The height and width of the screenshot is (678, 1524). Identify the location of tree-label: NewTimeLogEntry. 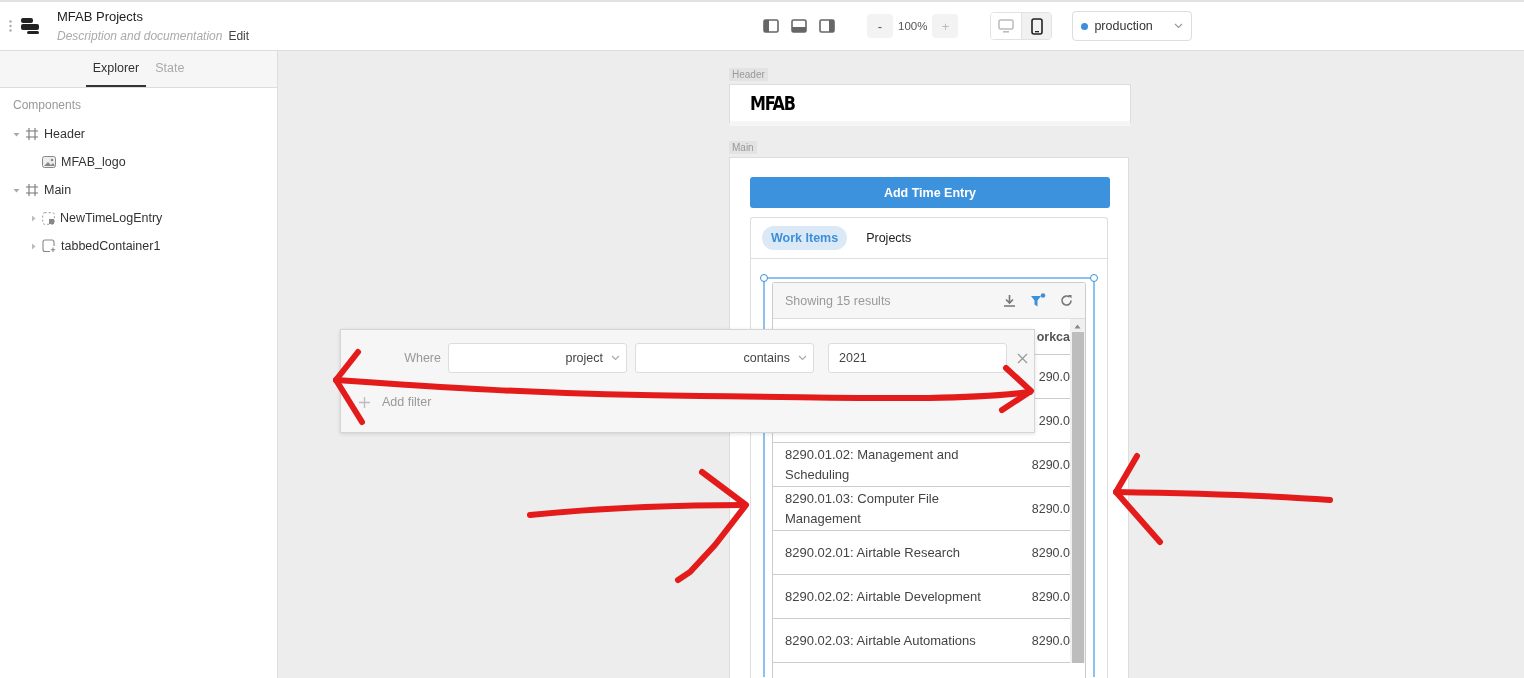
(111, 218).